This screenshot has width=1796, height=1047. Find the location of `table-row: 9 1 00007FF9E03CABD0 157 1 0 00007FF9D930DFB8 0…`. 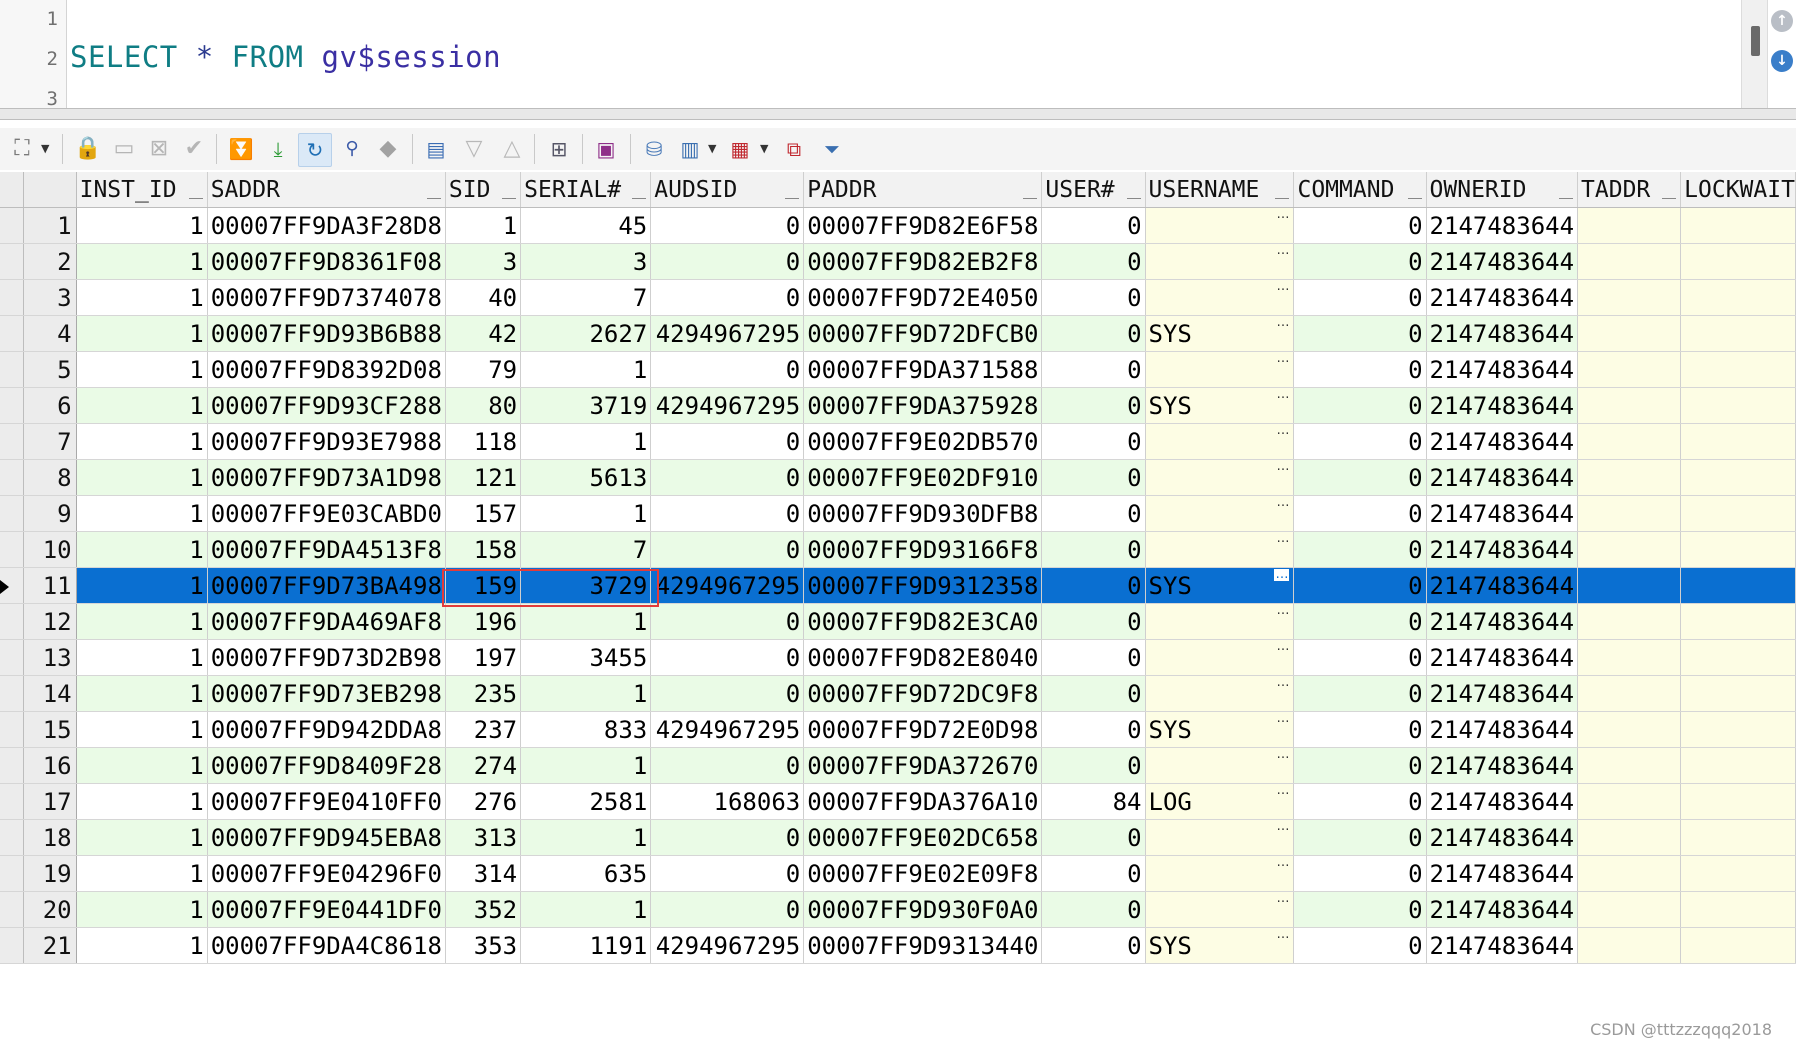

table-row: 9 1 00007FF9E03CABD0 157 1 0 00007FF9D930DFB8 0… is located at coordinates (898, 513).